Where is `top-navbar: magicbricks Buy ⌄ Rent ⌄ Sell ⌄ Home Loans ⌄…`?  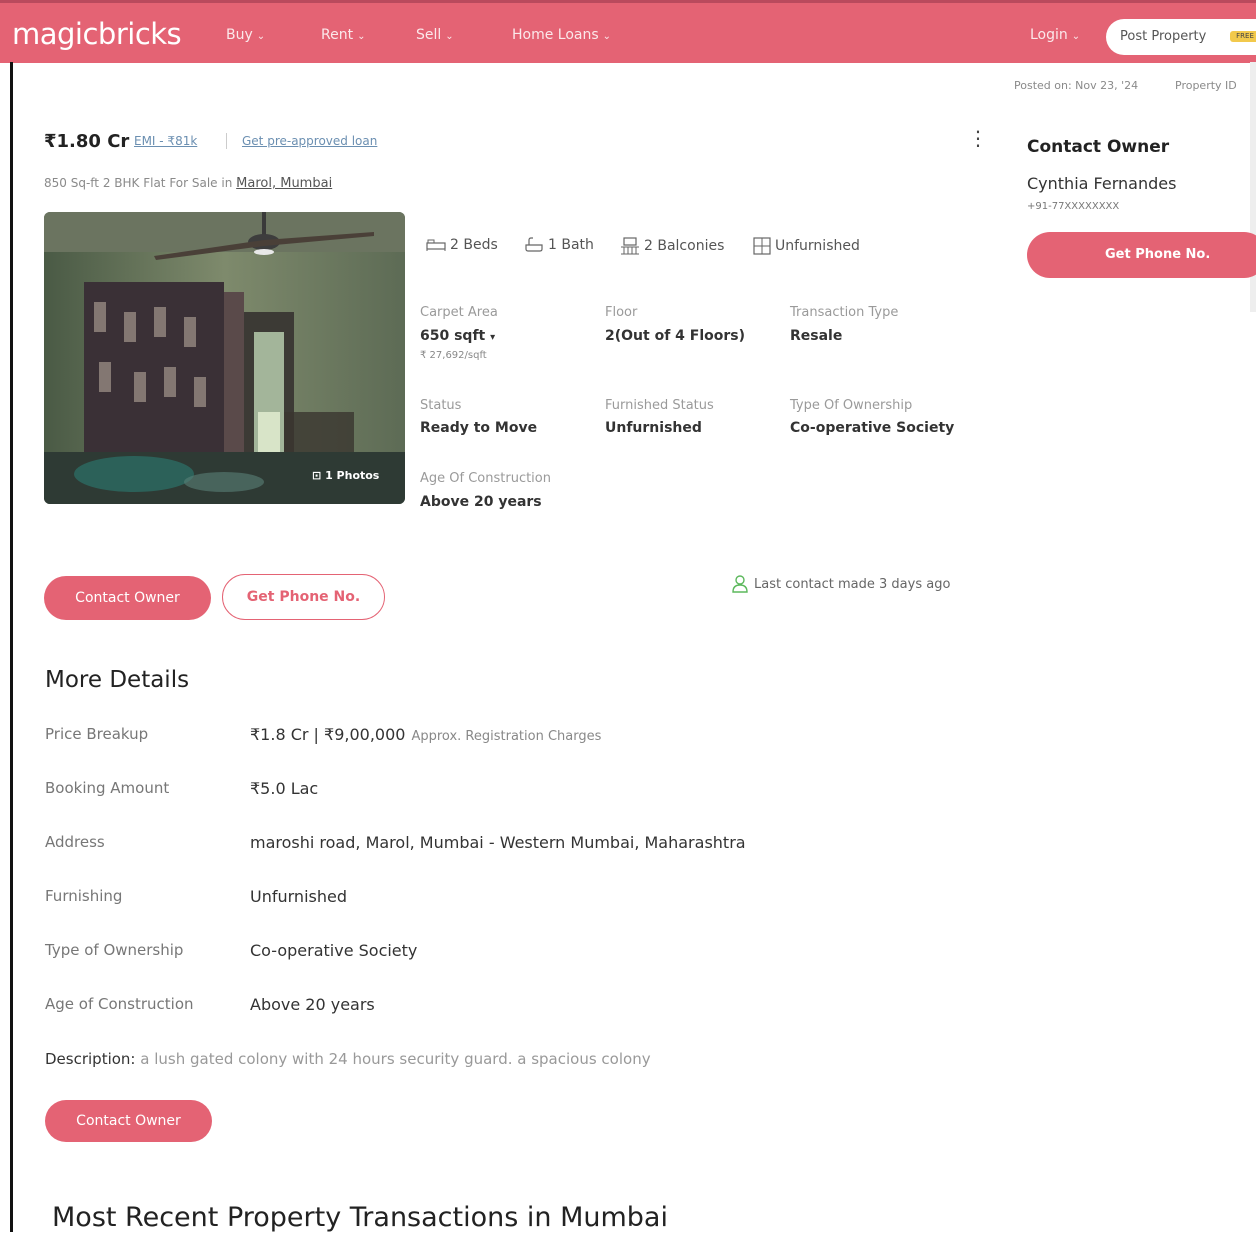 top-navbar: magicbricks Buy ⌄ Rent ⌄ Sell ⌄ Home Loans ⌄… is located at coordinates (628, 33).